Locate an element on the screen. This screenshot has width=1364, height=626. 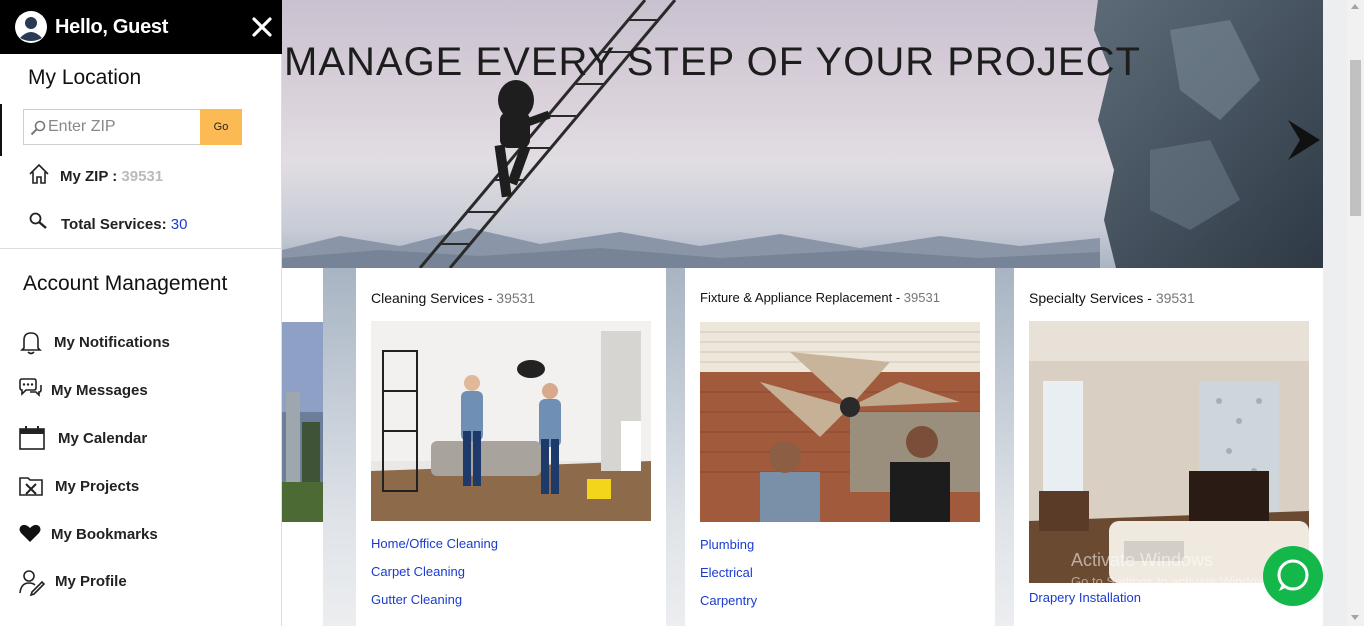
sidebar-item-label: My Messages is located at coordinates (99, 390).